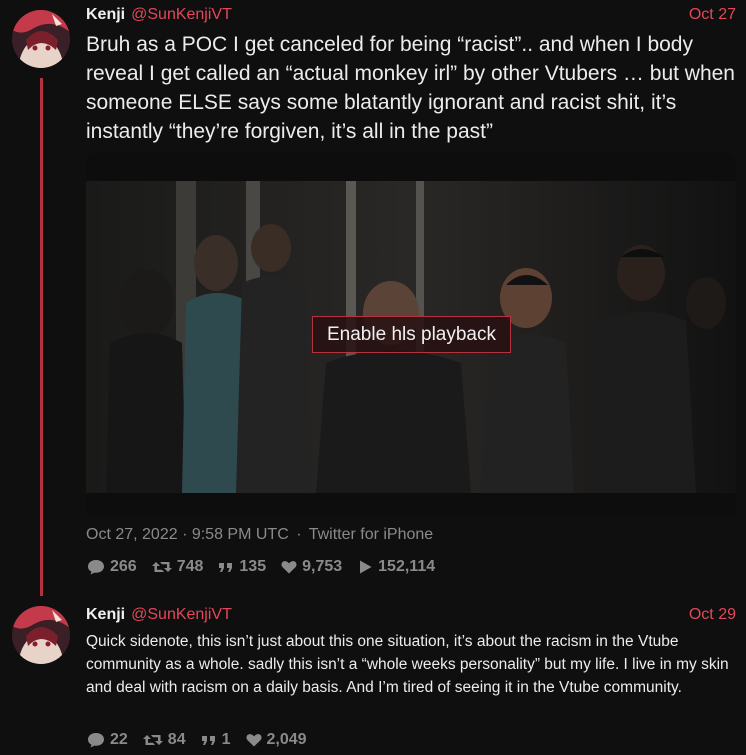  I want to click on retweet-count: 84, so click(176, 739).